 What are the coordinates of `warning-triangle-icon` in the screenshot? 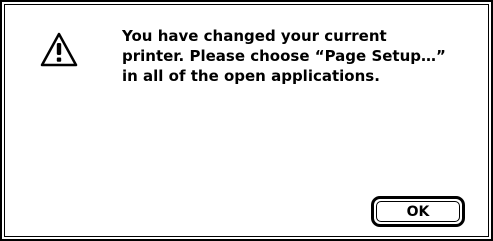 It's located at (59, 50).